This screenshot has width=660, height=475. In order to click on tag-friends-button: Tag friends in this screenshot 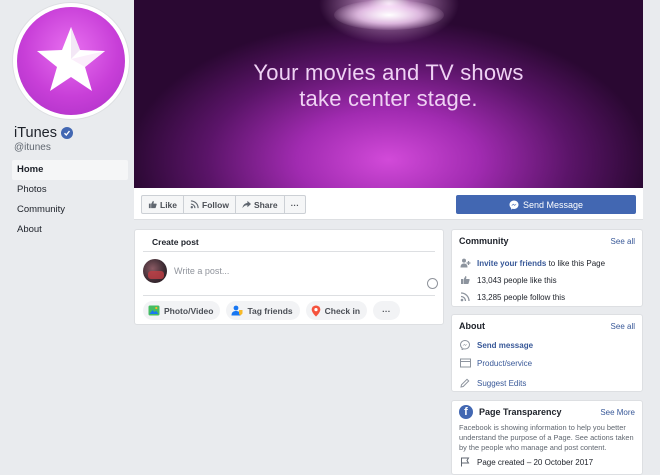, I will do `click(263, 310)`.